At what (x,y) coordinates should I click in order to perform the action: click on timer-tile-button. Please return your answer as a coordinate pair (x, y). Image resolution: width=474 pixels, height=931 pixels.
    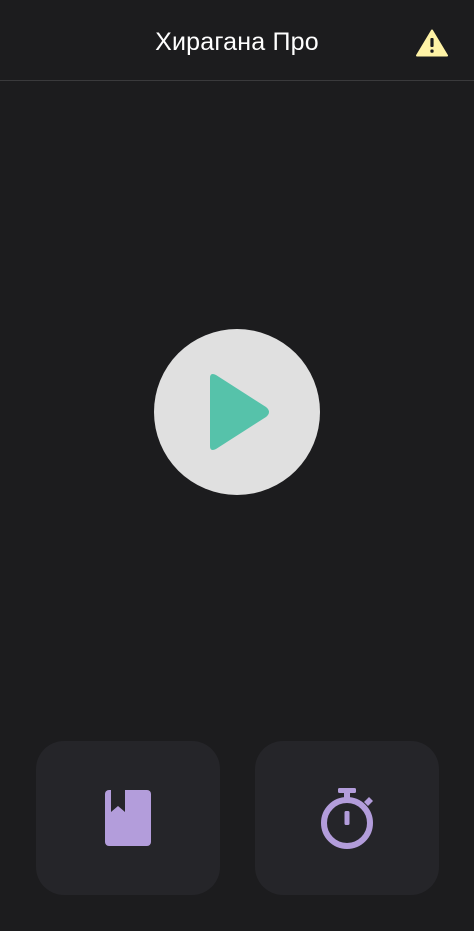
    Looking at the image, I should click on (347, 818).